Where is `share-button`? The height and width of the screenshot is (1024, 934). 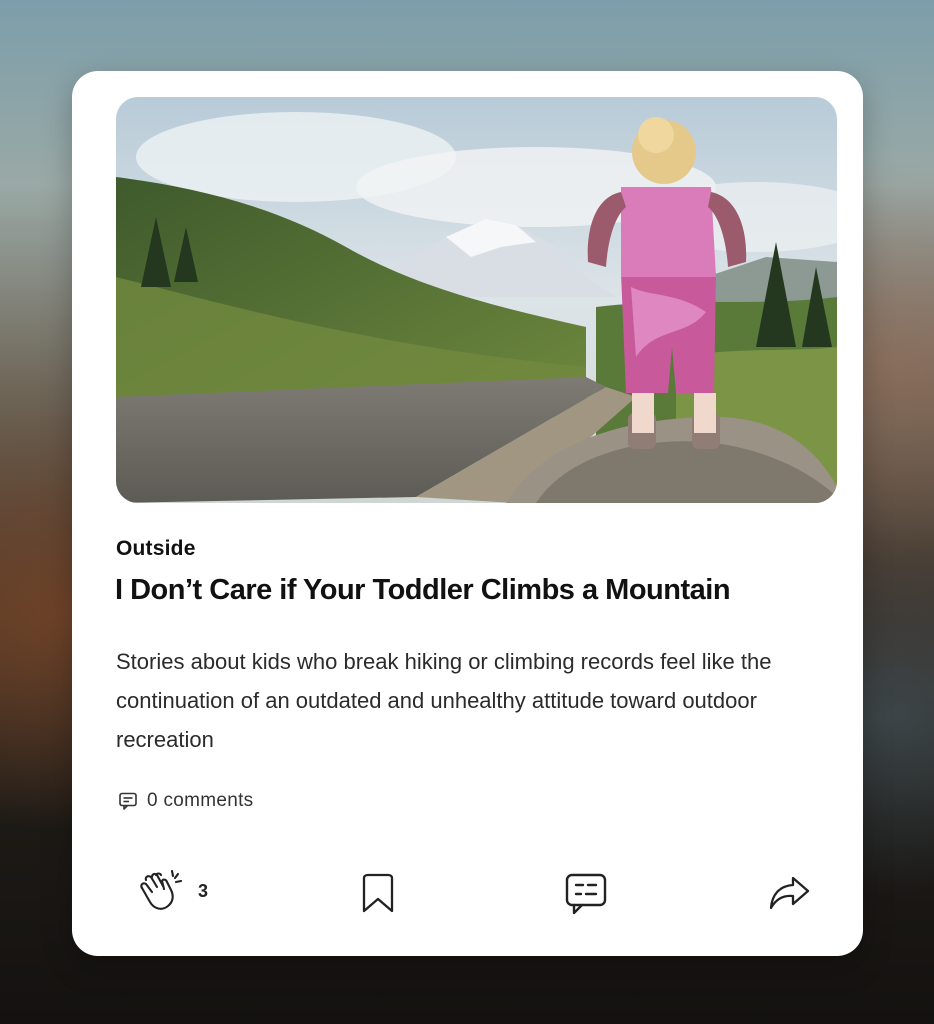
share-button is located at coordinates (790, 893).